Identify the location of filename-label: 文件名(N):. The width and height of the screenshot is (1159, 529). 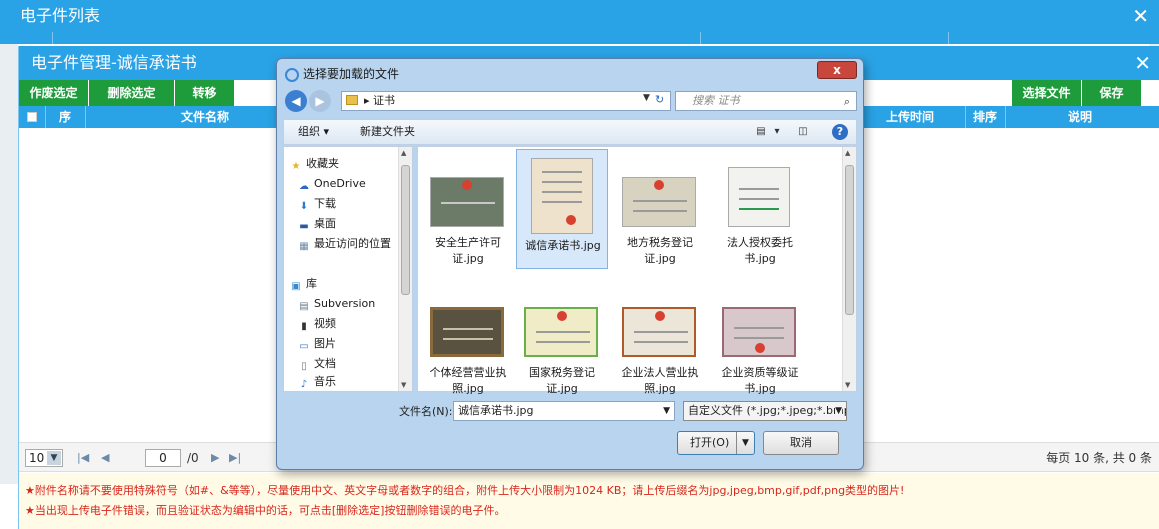
(426, 411).